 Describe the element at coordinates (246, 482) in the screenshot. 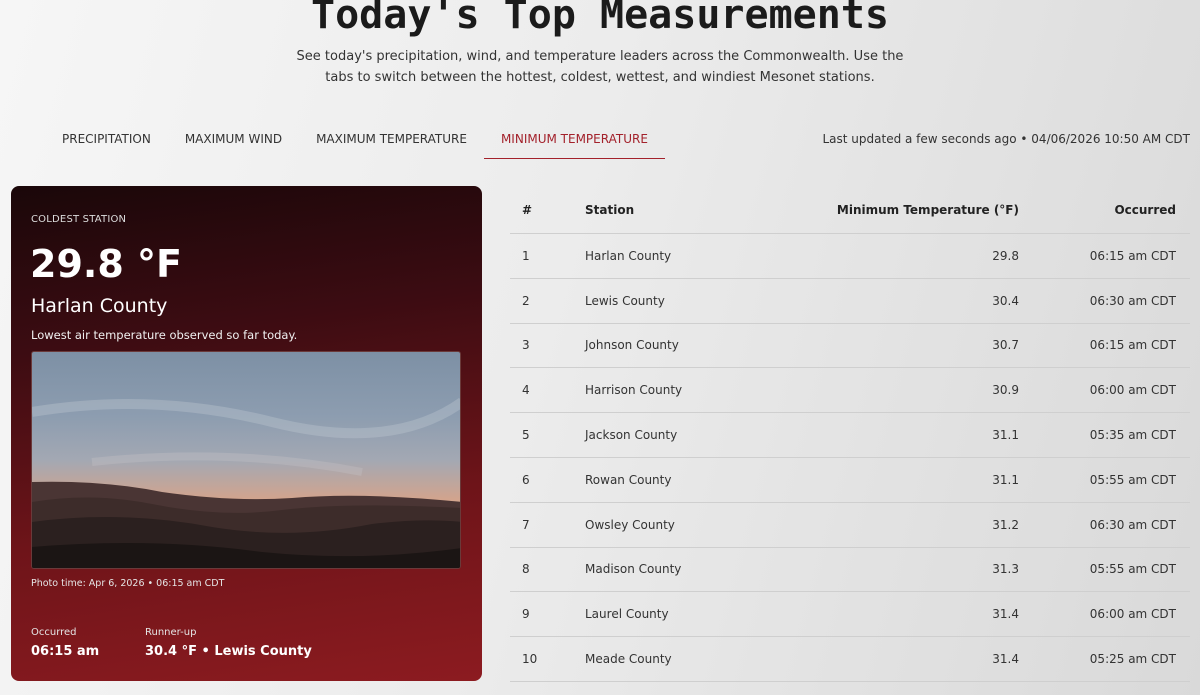

I see `mountain-landscape-image` at that location.